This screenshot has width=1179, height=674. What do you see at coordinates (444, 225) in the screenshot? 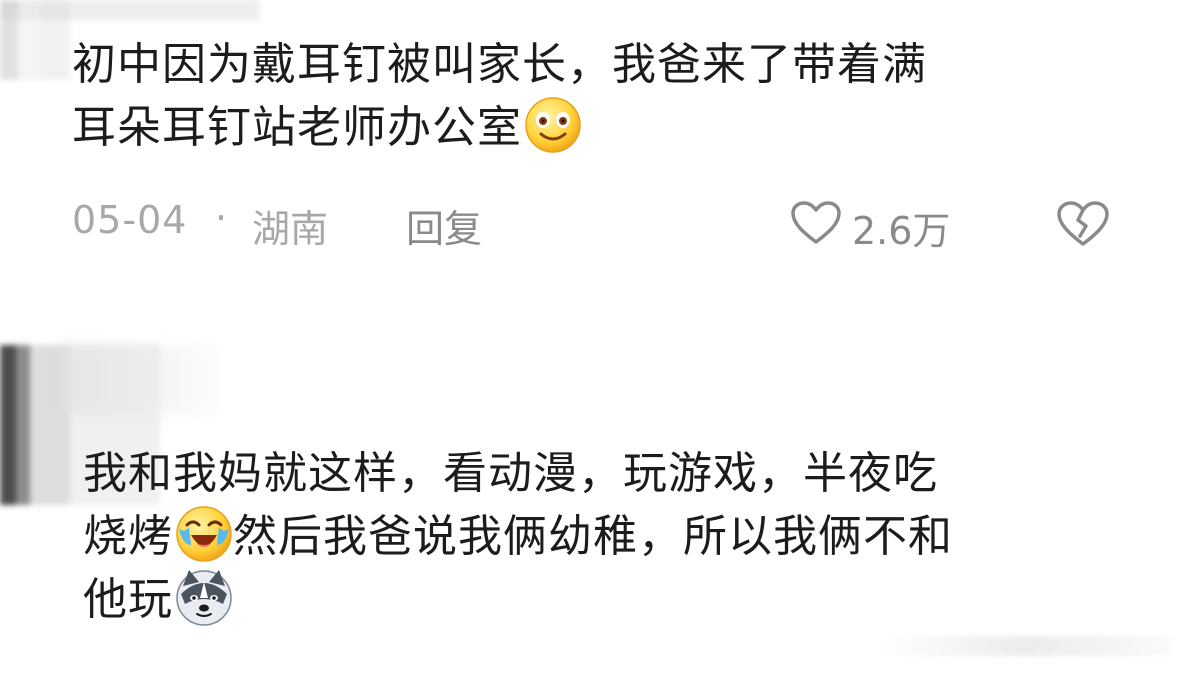
I see `reply-button: 回复` at bounding box center [444, 225].